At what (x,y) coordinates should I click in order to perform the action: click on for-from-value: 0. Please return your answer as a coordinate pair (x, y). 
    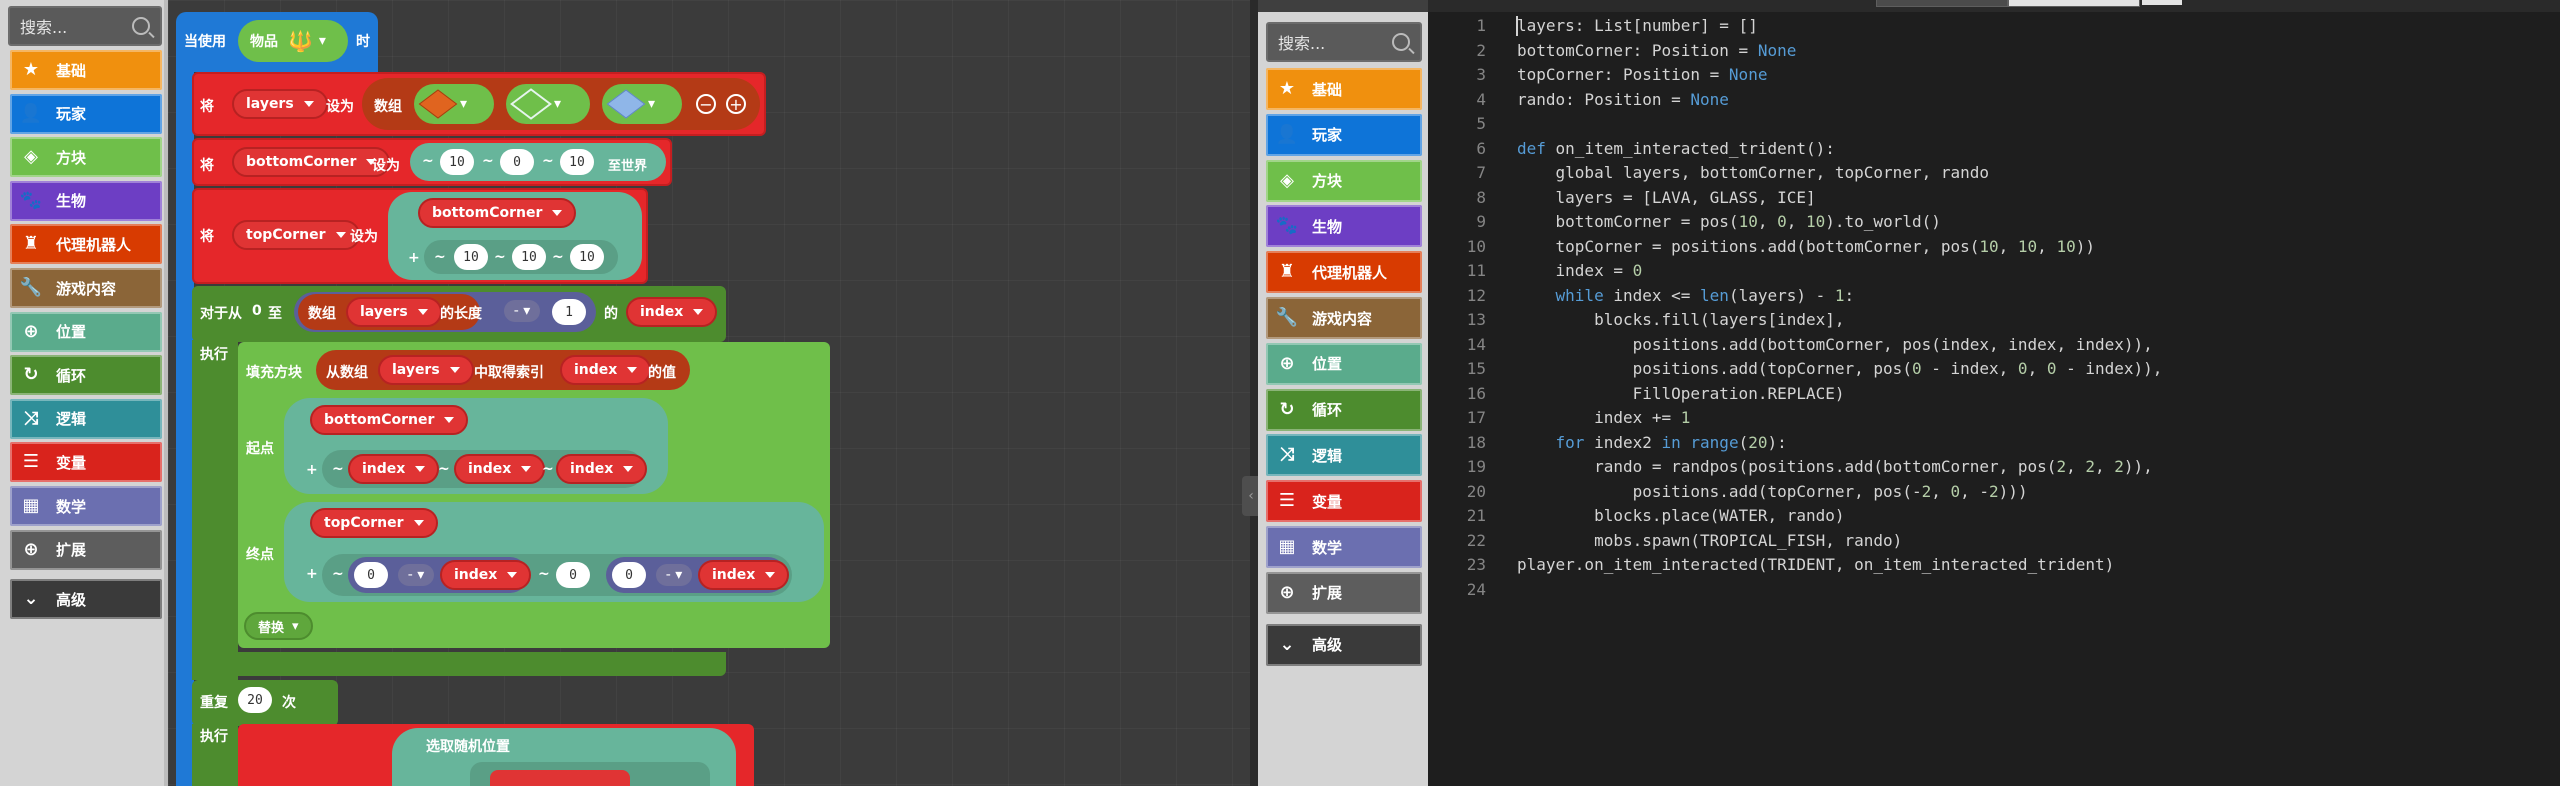
    Looking at the image, I should click on (257, 311).